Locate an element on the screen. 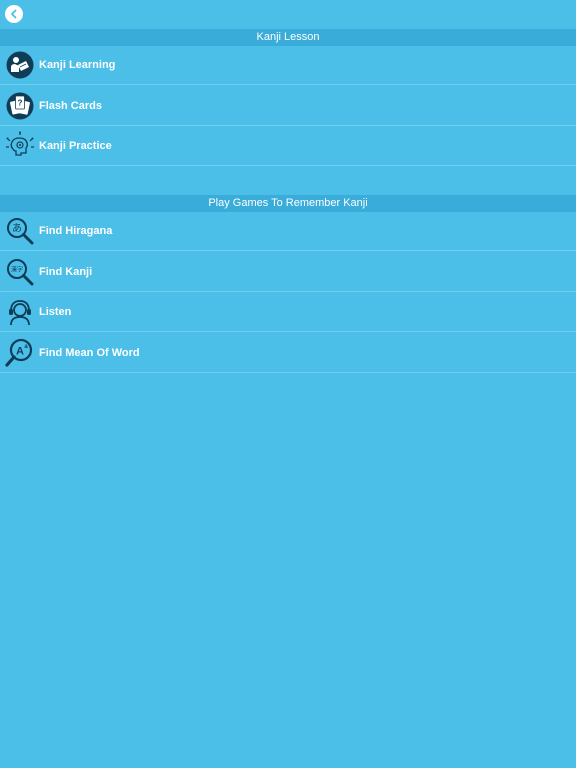 The height and width of the screenshot is (768, 576). svg-text: a is located at coordinates (26, 347).